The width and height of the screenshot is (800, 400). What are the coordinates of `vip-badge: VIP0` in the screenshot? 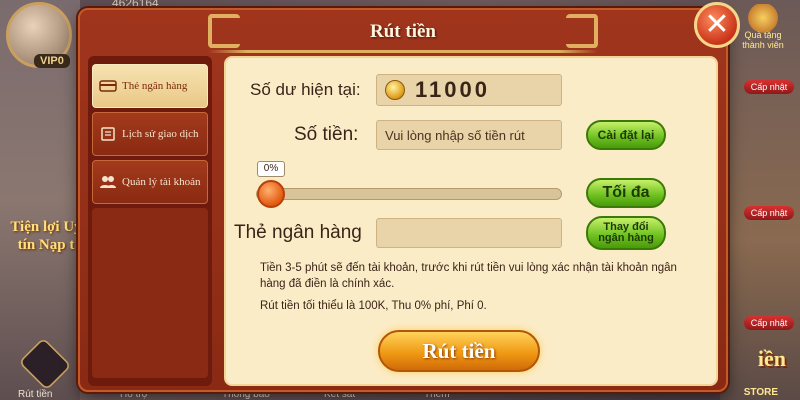 It's located at (52, 61).